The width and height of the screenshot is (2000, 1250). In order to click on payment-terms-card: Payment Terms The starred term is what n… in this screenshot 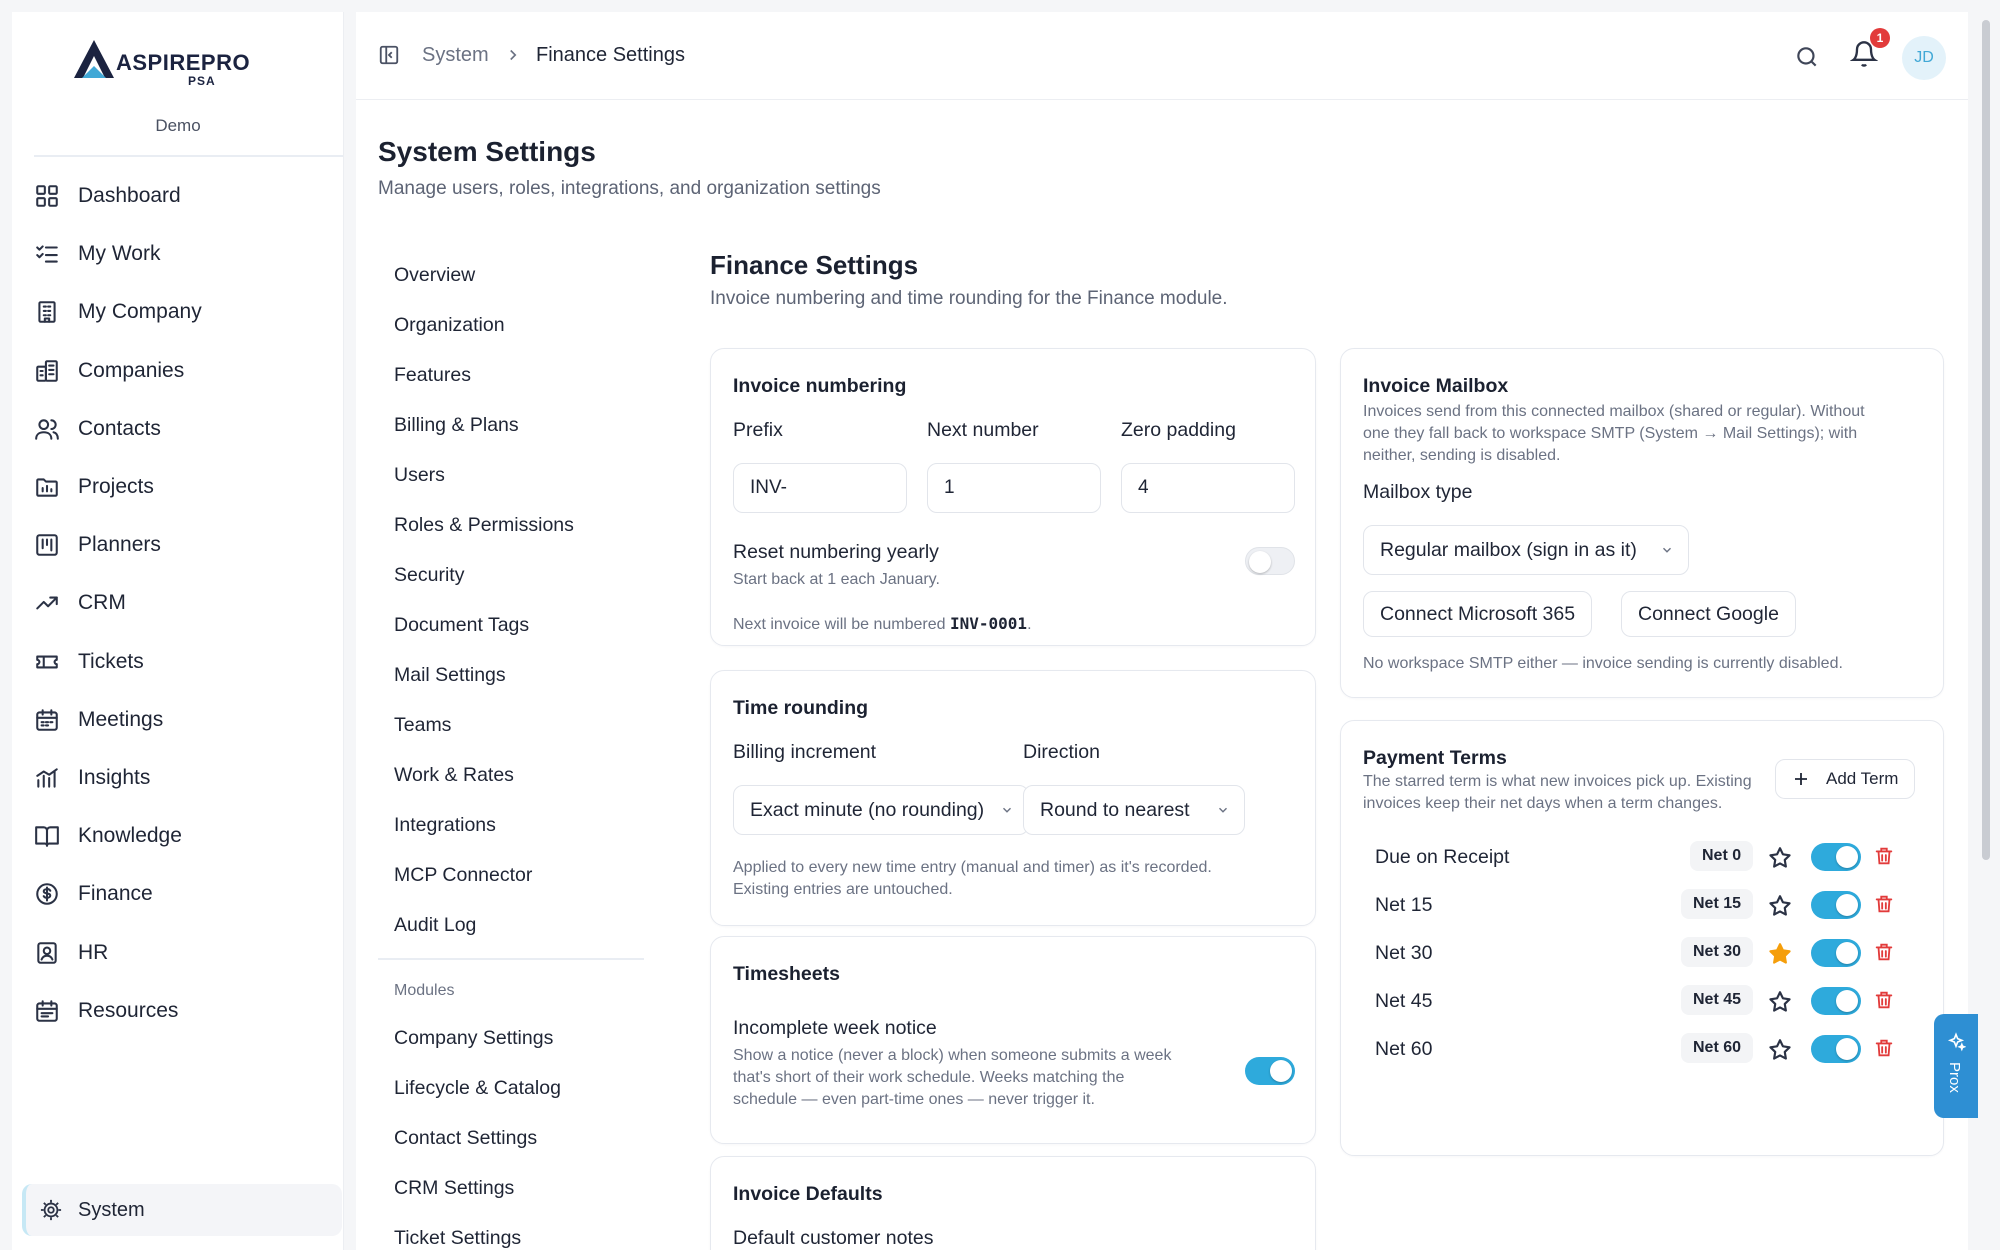, I will do `click(1642, 938)`.